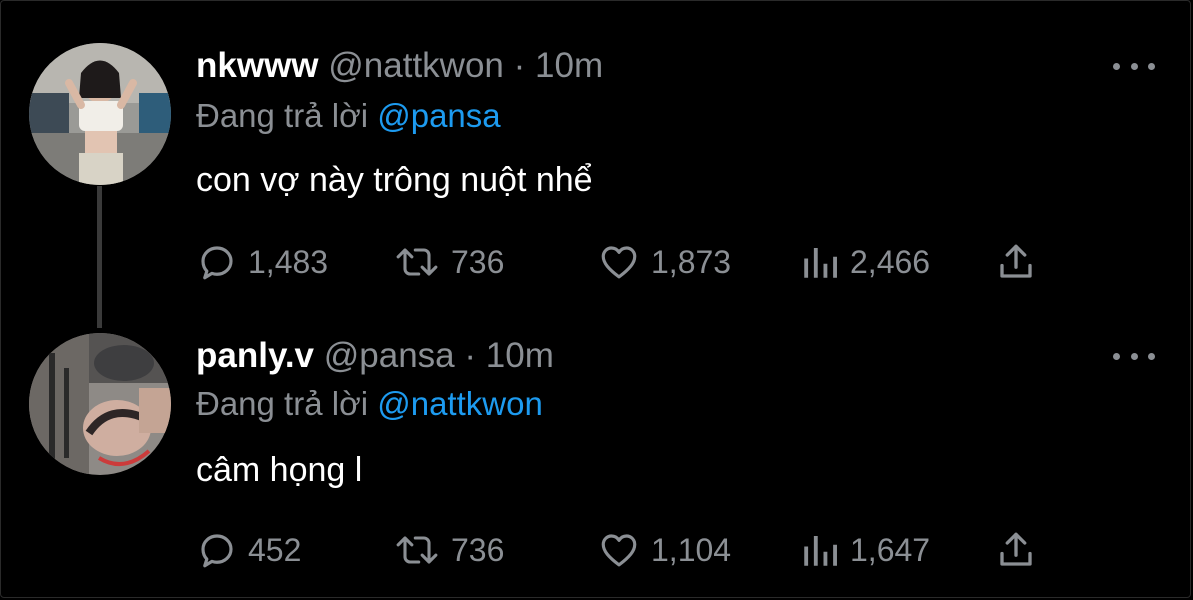  What do you see at coordinates (596, 262) in the screenshot?
I see `tweet-action-bar: 1,483 736 1,873 2,466` at bounding box center [596, 262].